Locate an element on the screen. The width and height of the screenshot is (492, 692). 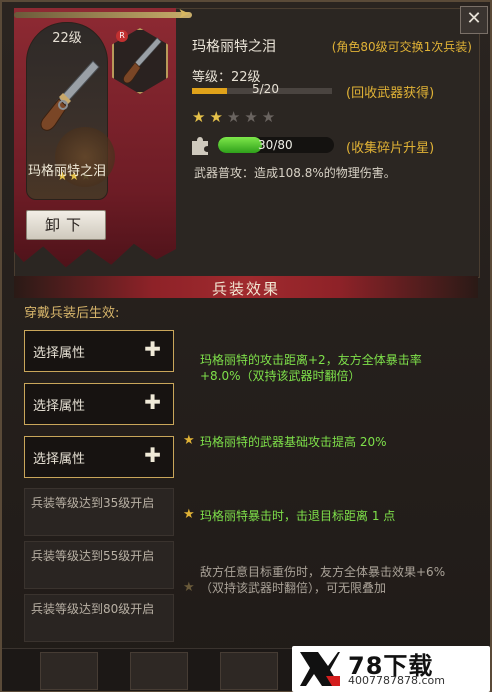
locked-slot-3: 兵装等级达到80级开启 is located at coordinates (99, 618).